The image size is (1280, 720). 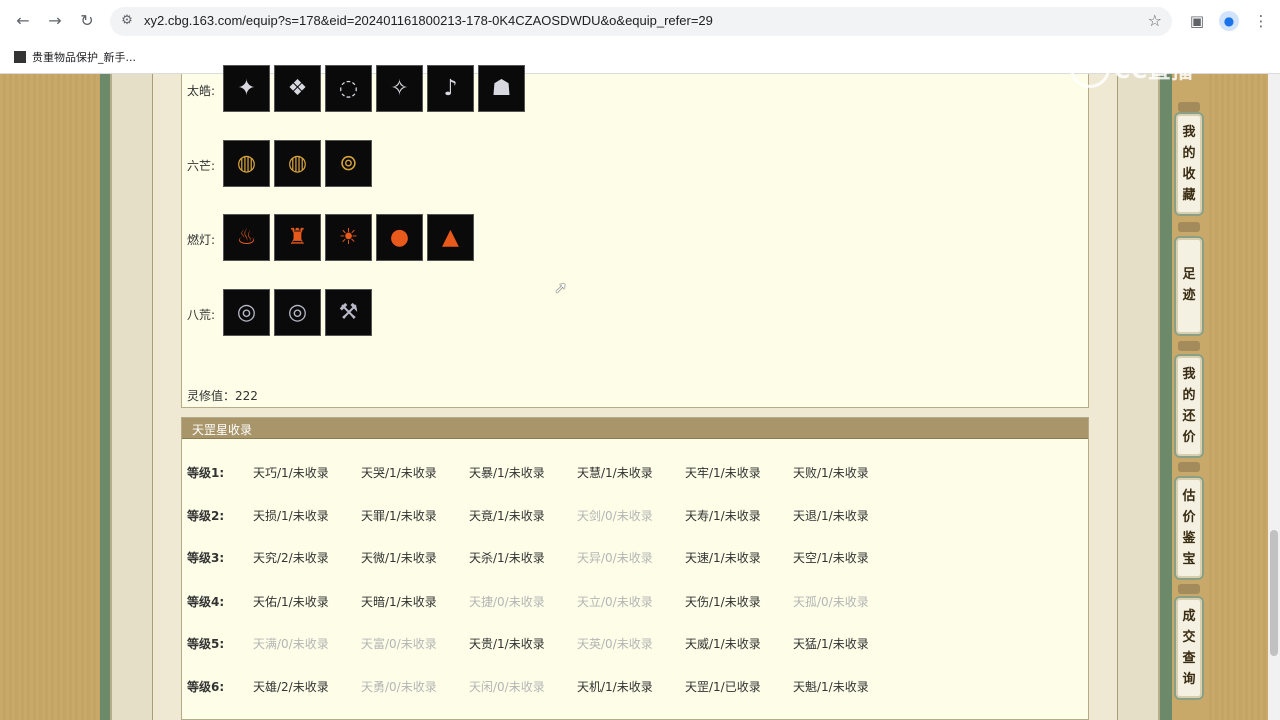 What do you see at coordinates (206, 516) in the screenshot?
I see `level-label: 等级2:` at bounding box center [206, 516].